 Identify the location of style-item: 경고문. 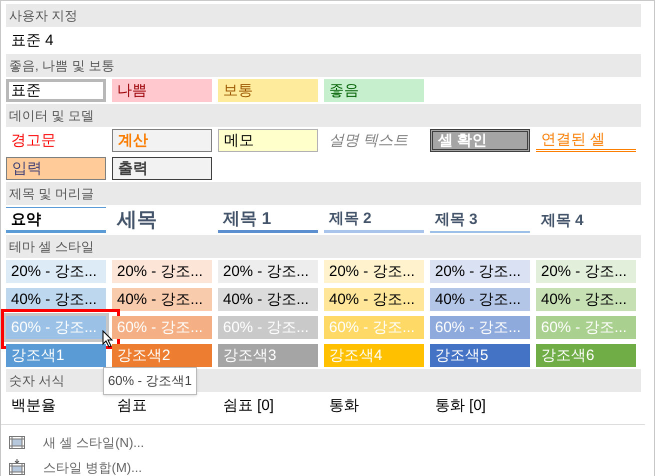
(56, 140).